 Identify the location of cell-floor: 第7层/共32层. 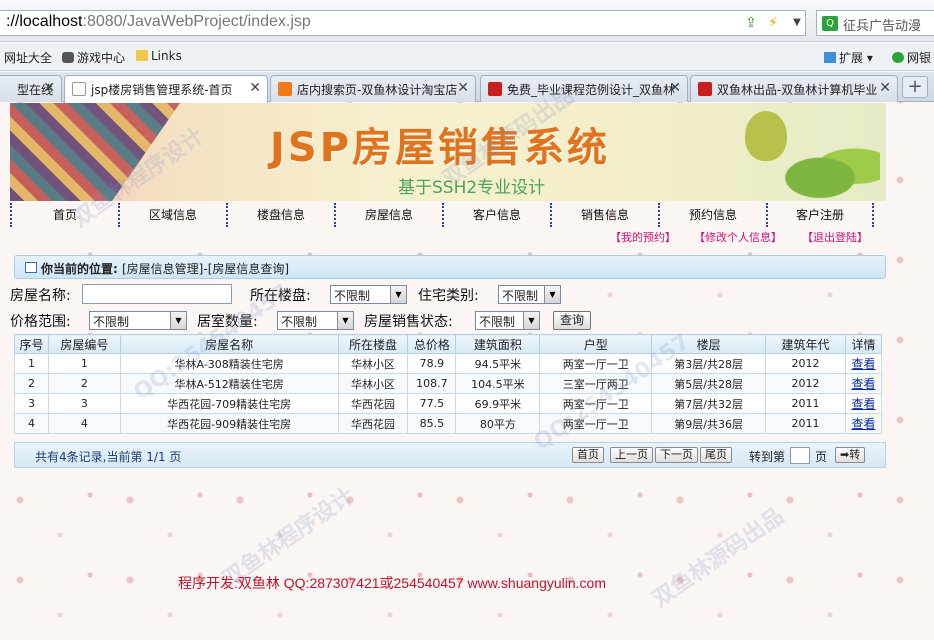
(709, 403).